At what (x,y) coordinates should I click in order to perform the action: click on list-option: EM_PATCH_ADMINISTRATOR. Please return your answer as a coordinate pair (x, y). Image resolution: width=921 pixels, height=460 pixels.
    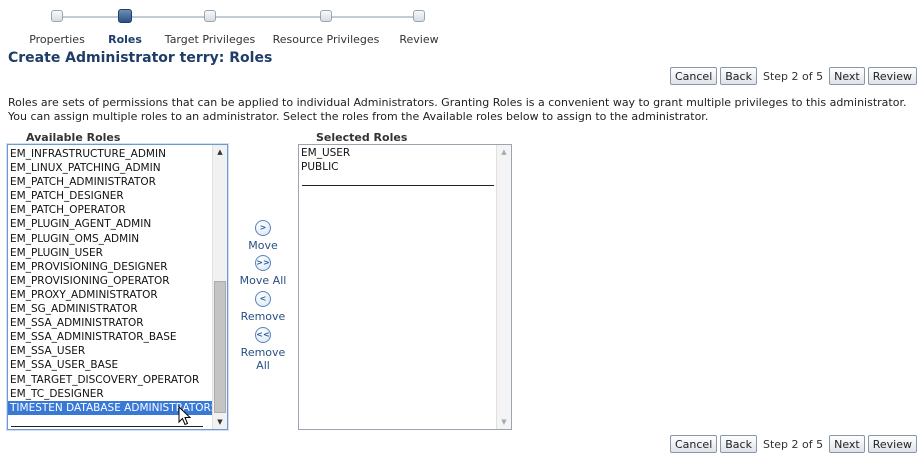
    Looking at the image, I should click on (110, 182).